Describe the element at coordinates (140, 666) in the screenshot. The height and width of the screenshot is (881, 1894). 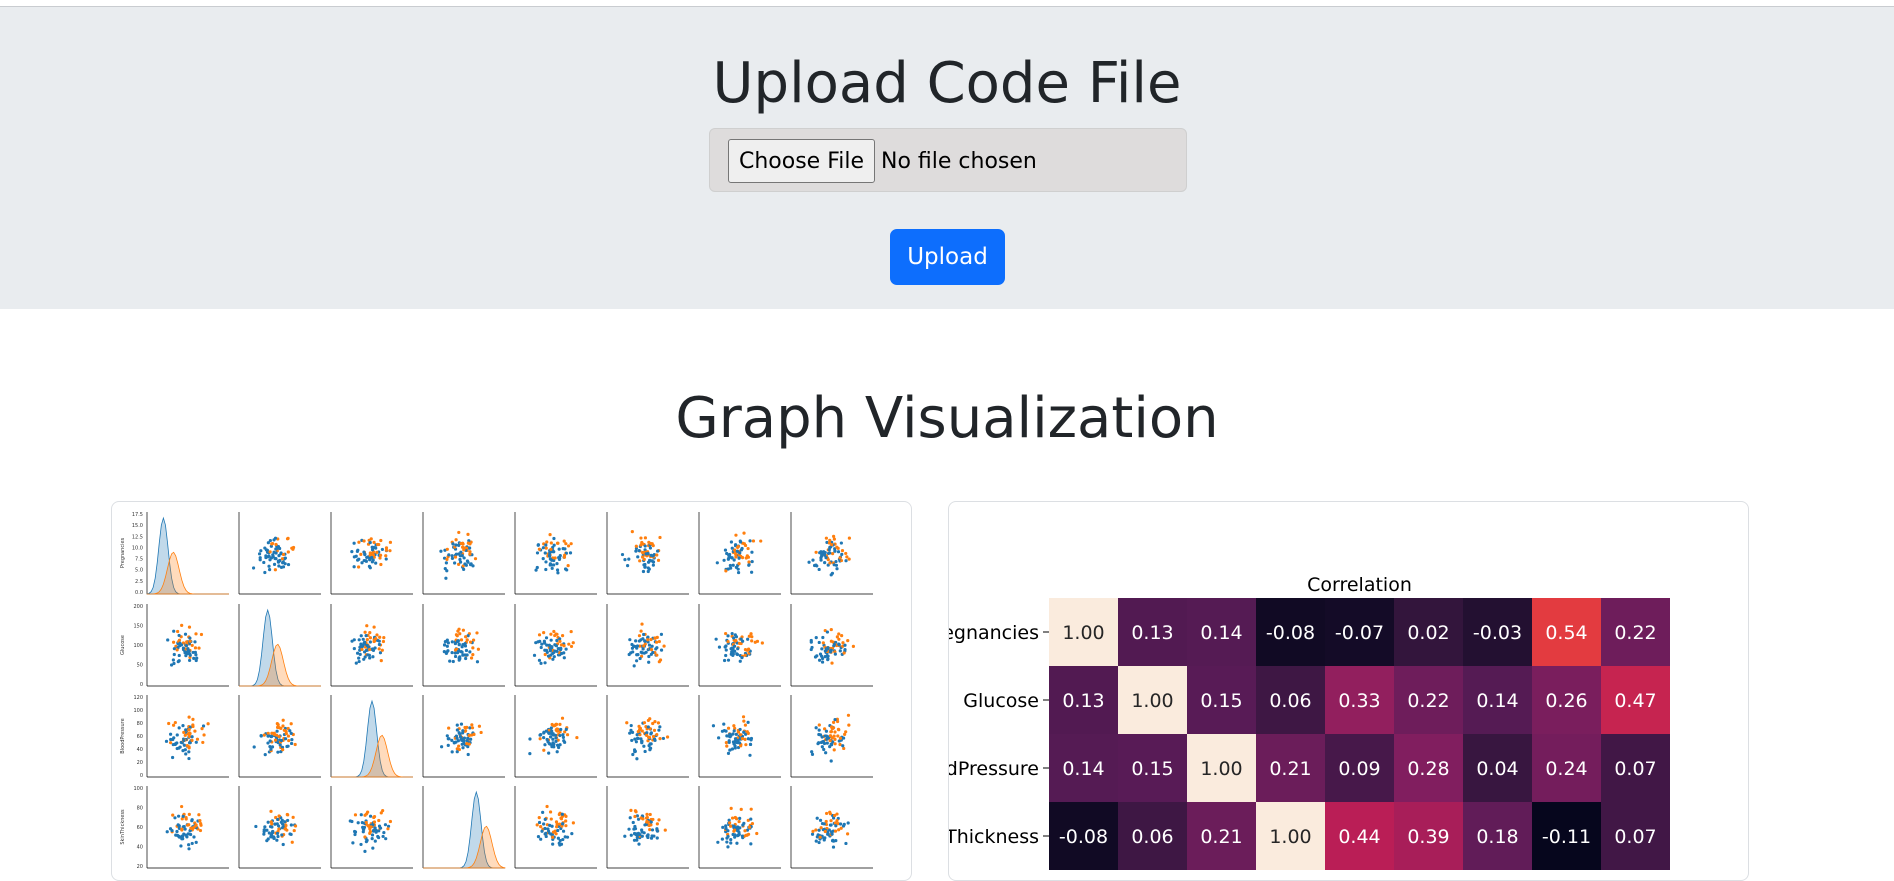
I see `pairplot-tick-label: 50` at that location.